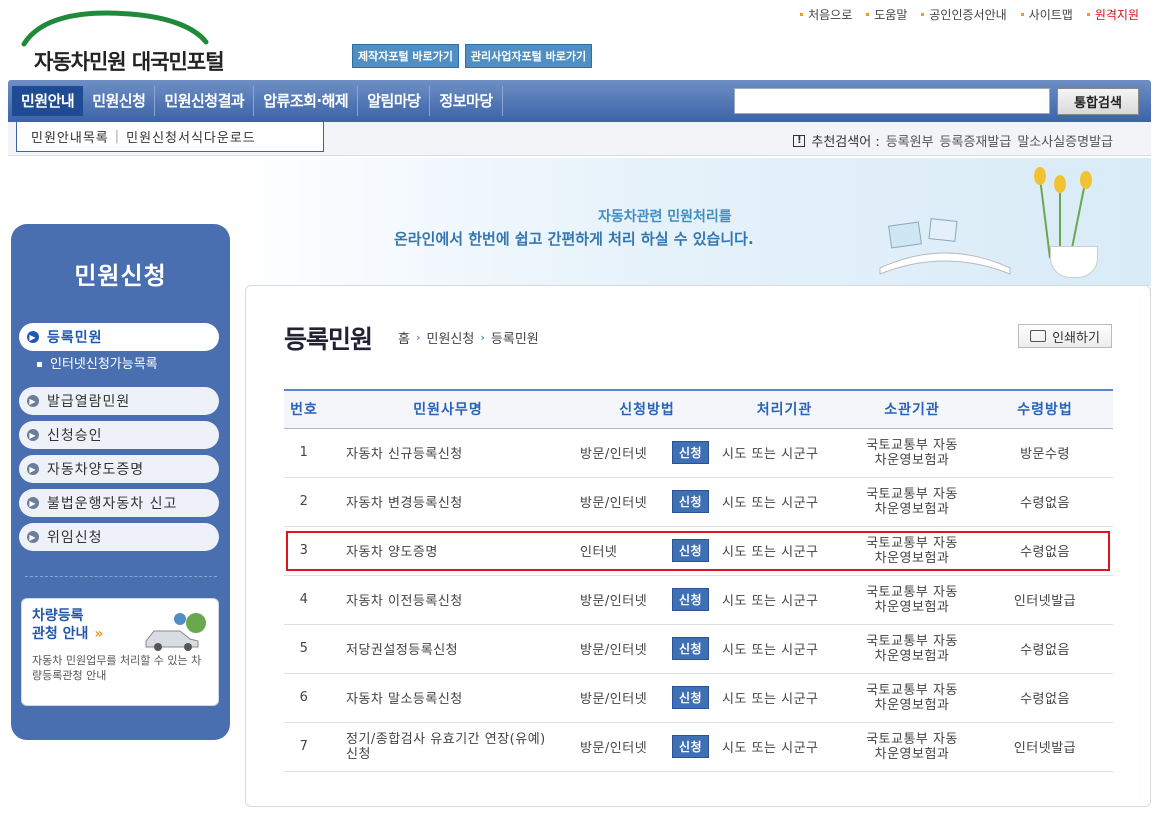  I want to click on link-home-label: 처음으로, so click(830, 15).